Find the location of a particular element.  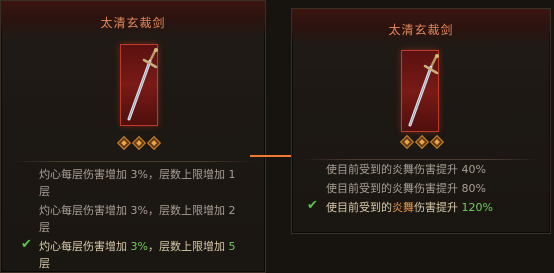

effect-value: 120% is located at coordinates (477, 207).